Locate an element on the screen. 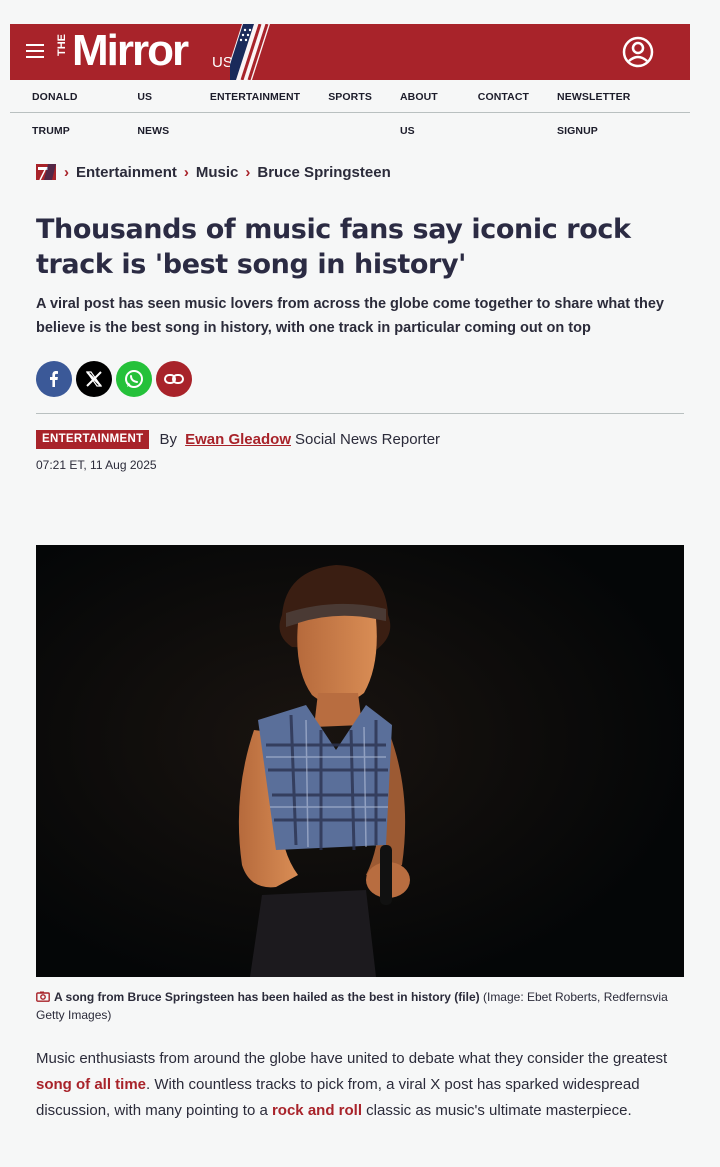 The width and height of the screenshot is (720, 1167). nav-item-donald-trump: DONALD TRUMP is located at coordinates (70, 114).